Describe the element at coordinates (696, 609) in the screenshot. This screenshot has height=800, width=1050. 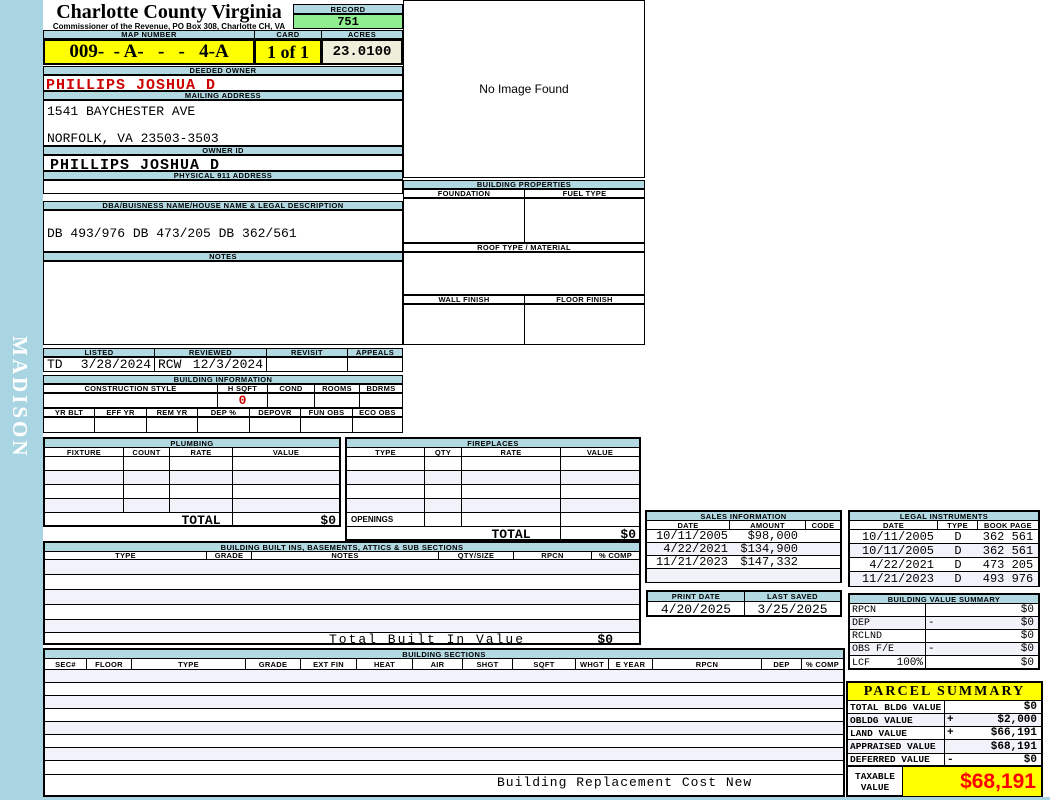
I see `print-date-value: 4/20/2025` at that location.